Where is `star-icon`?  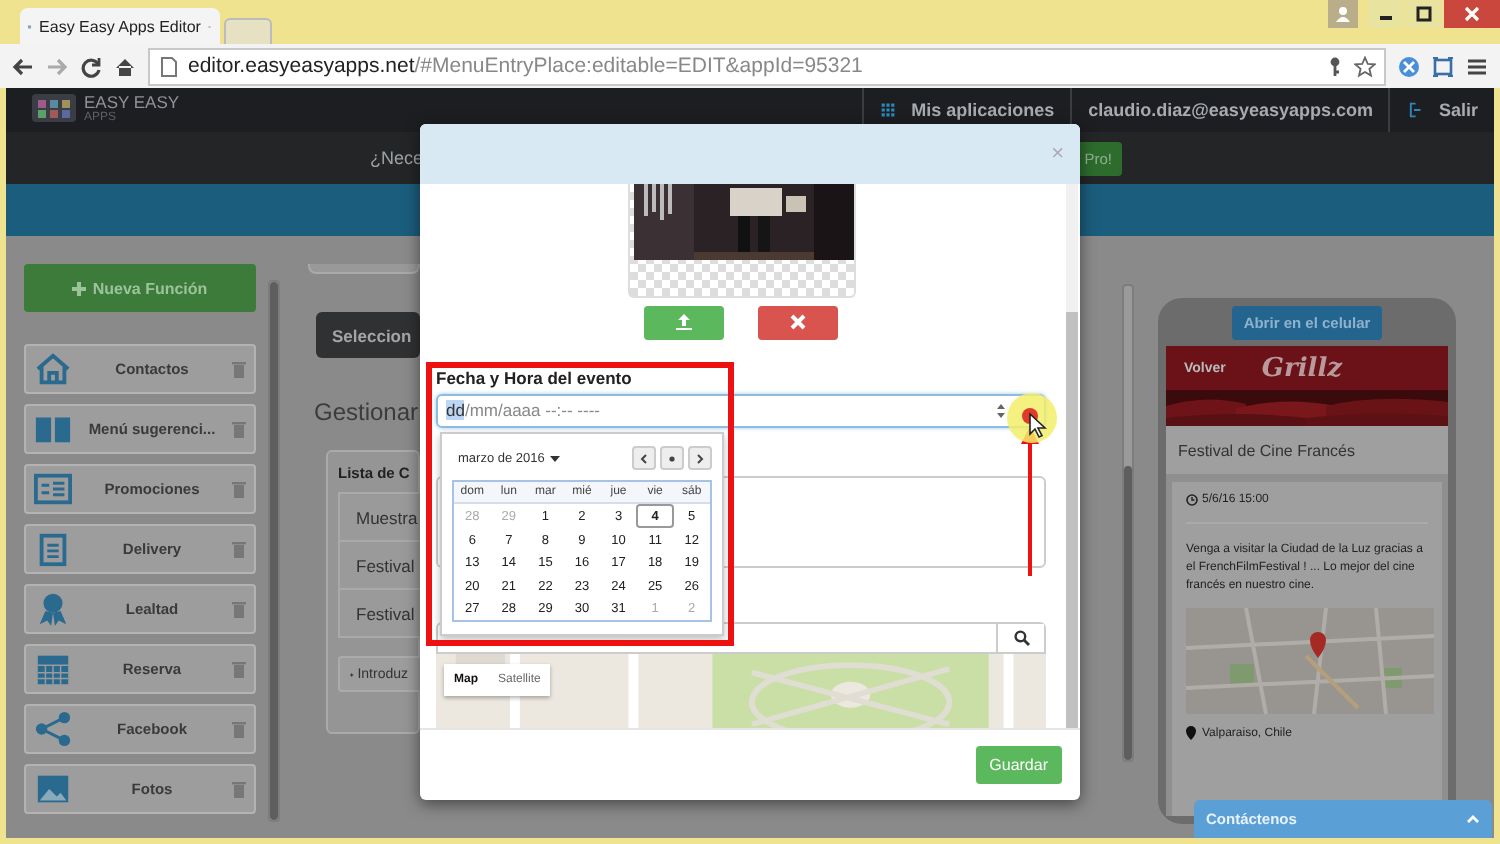 star-icon is located at coordinates (1365, 66).